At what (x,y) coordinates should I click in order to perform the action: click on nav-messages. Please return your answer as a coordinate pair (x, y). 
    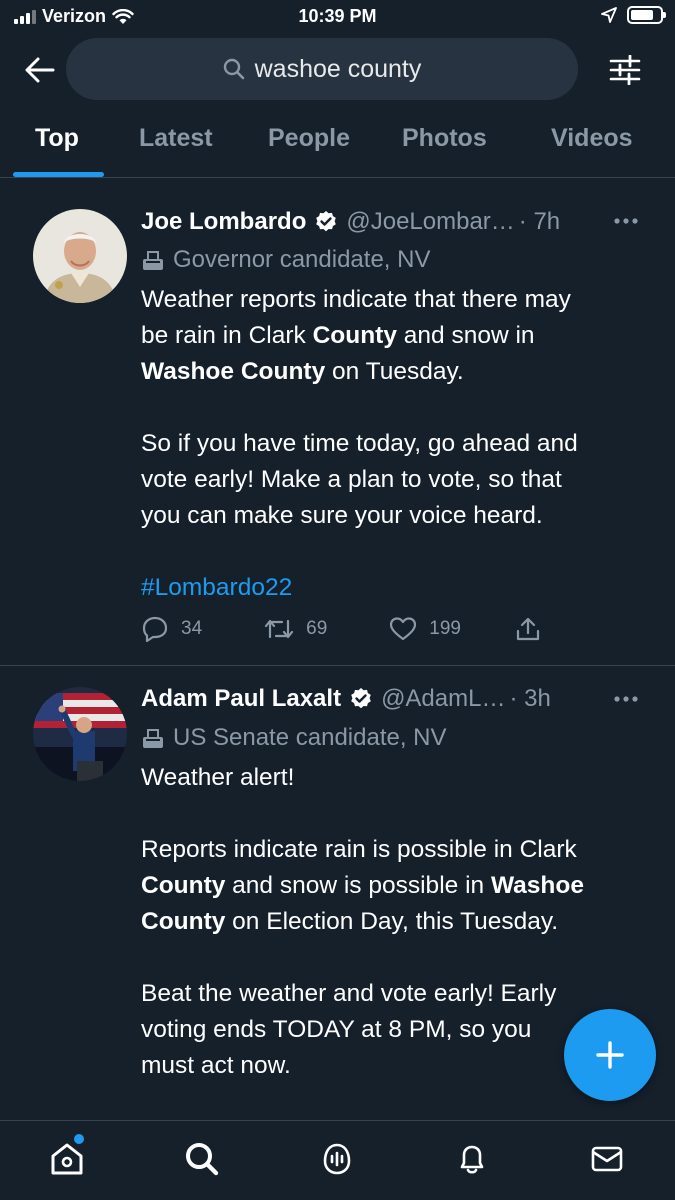
    Looking at the image, I should click on (607, 1159).